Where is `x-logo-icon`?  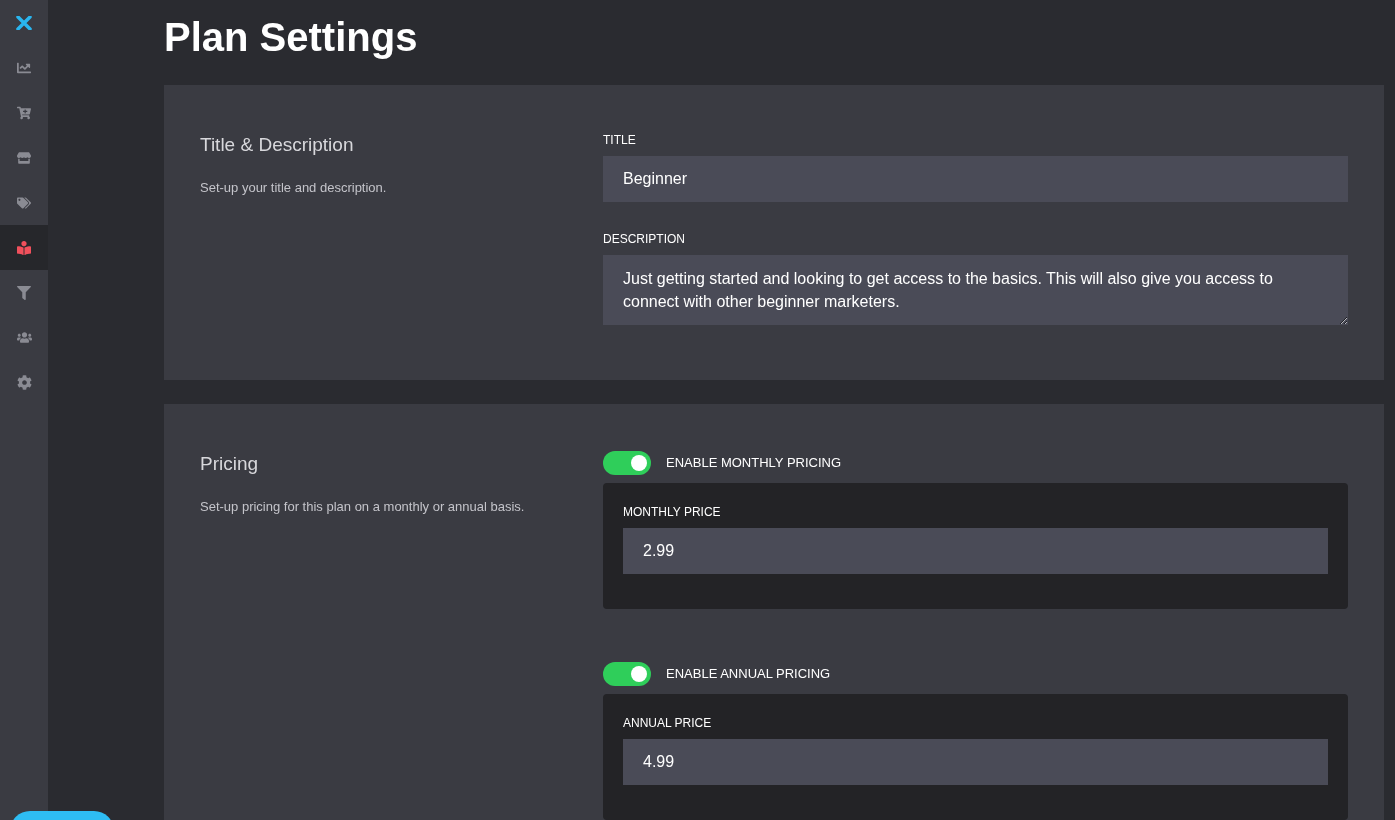
x-logo-icon is located at coordinates (24, 22).